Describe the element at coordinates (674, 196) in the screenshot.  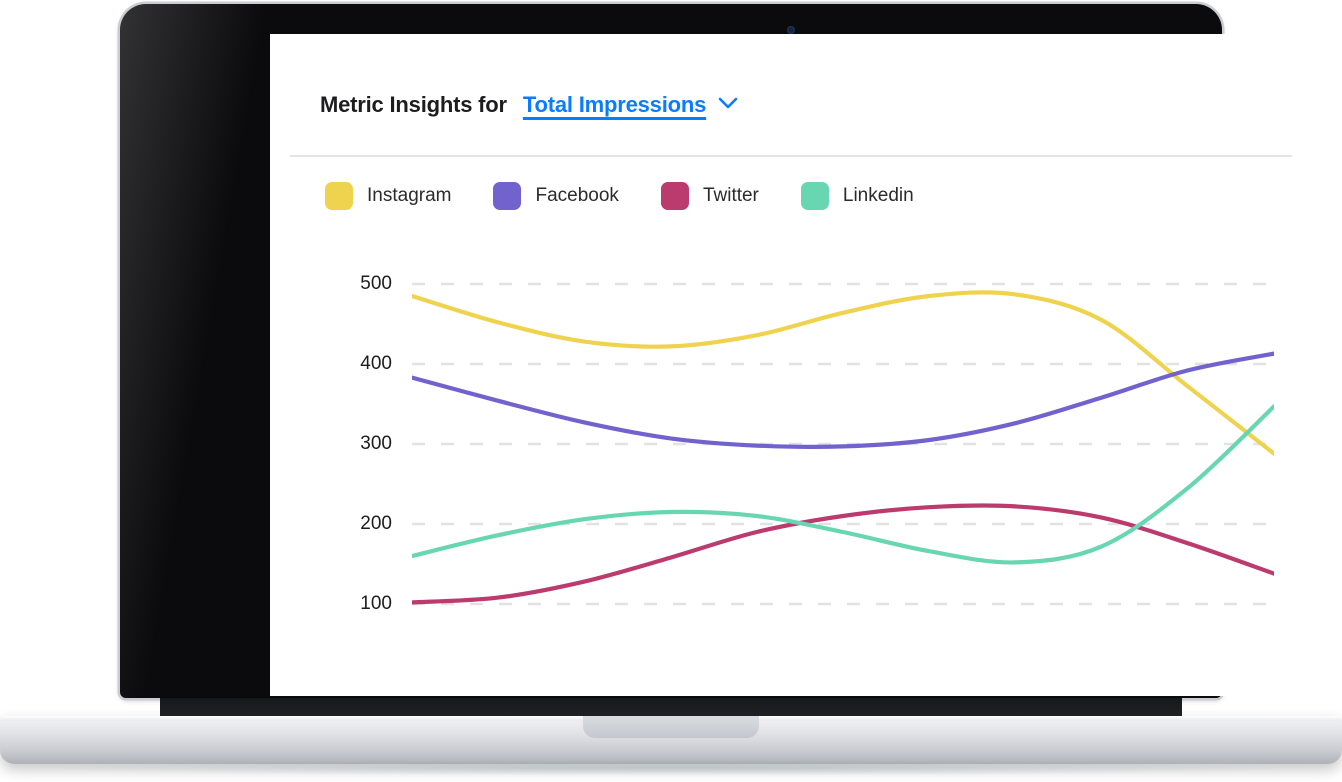
I see `legend-swatch-twitter` at that location.